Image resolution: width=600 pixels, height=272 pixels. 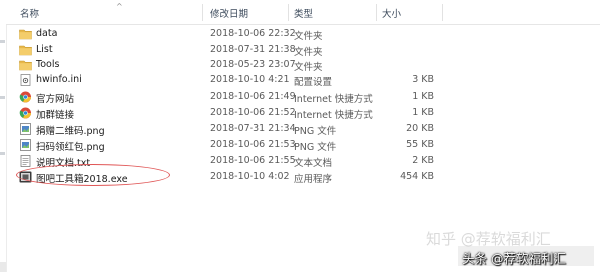 What do you see at coordinates (25, 80) in the screenshot?
I see `settings-file-icon` at bounding box center [25, 80].